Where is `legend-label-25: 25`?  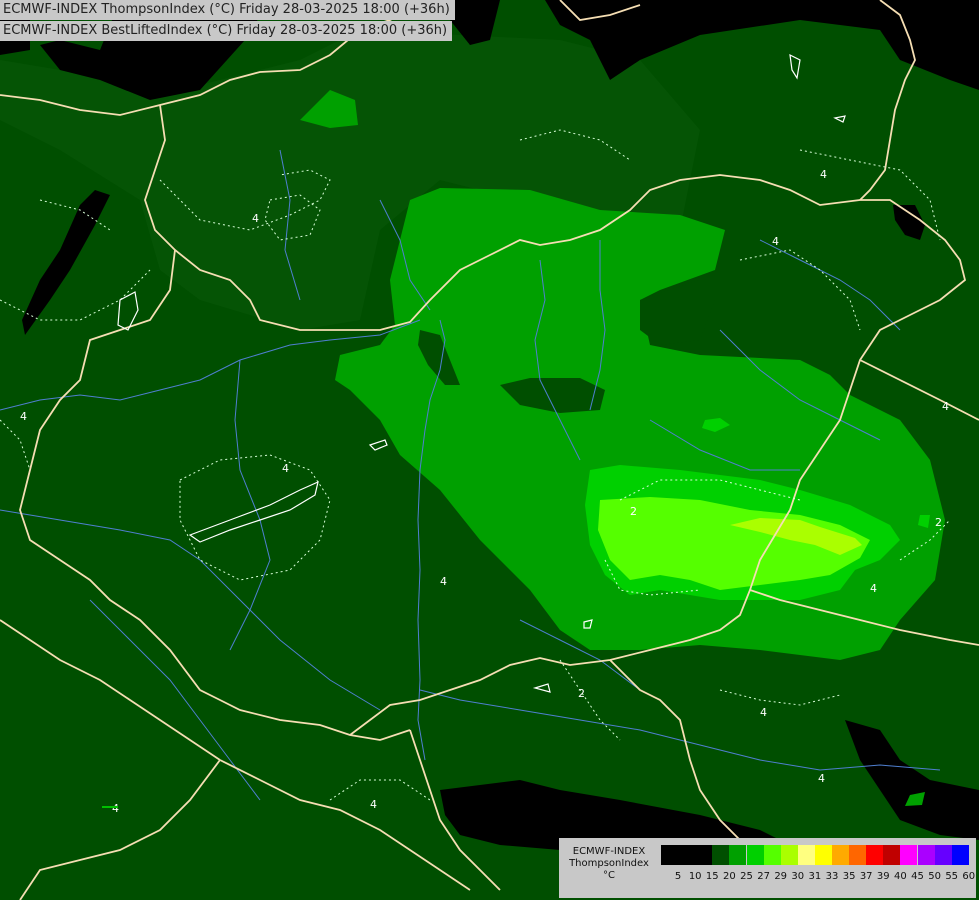
legend-label-25: 25 is located at coordinates (746, 876).